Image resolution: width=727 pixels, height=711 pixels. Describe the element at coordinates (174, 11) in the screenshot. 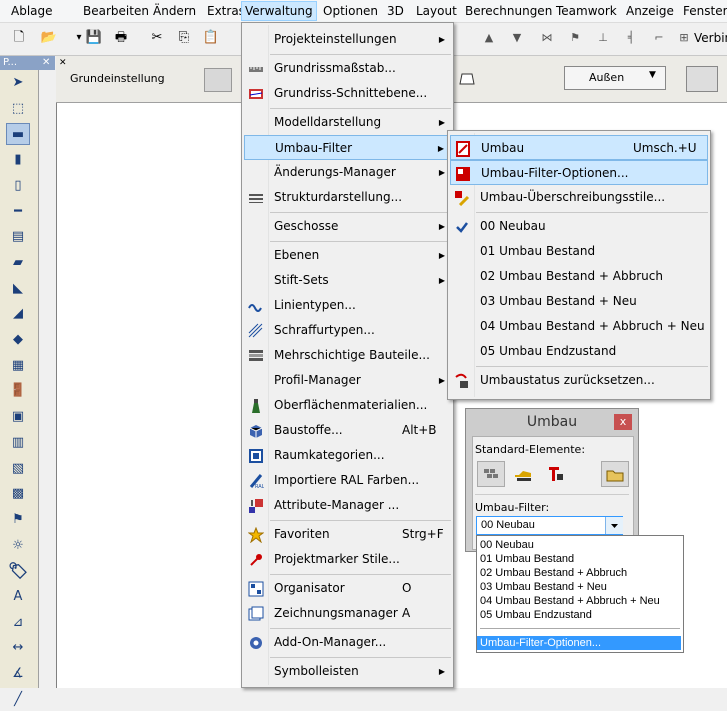

I see `menu-ändern: Ändern` at that location.